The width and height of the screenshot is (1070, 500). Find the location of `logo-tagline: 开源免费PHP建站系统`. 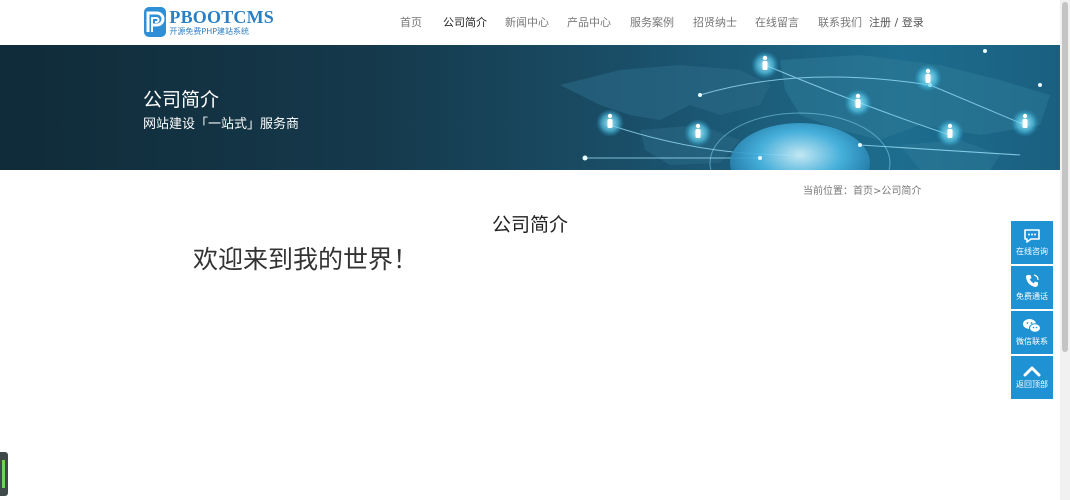

logo-tagline: 开源免费PHP建站系统 is located at coordinates (209, 31).